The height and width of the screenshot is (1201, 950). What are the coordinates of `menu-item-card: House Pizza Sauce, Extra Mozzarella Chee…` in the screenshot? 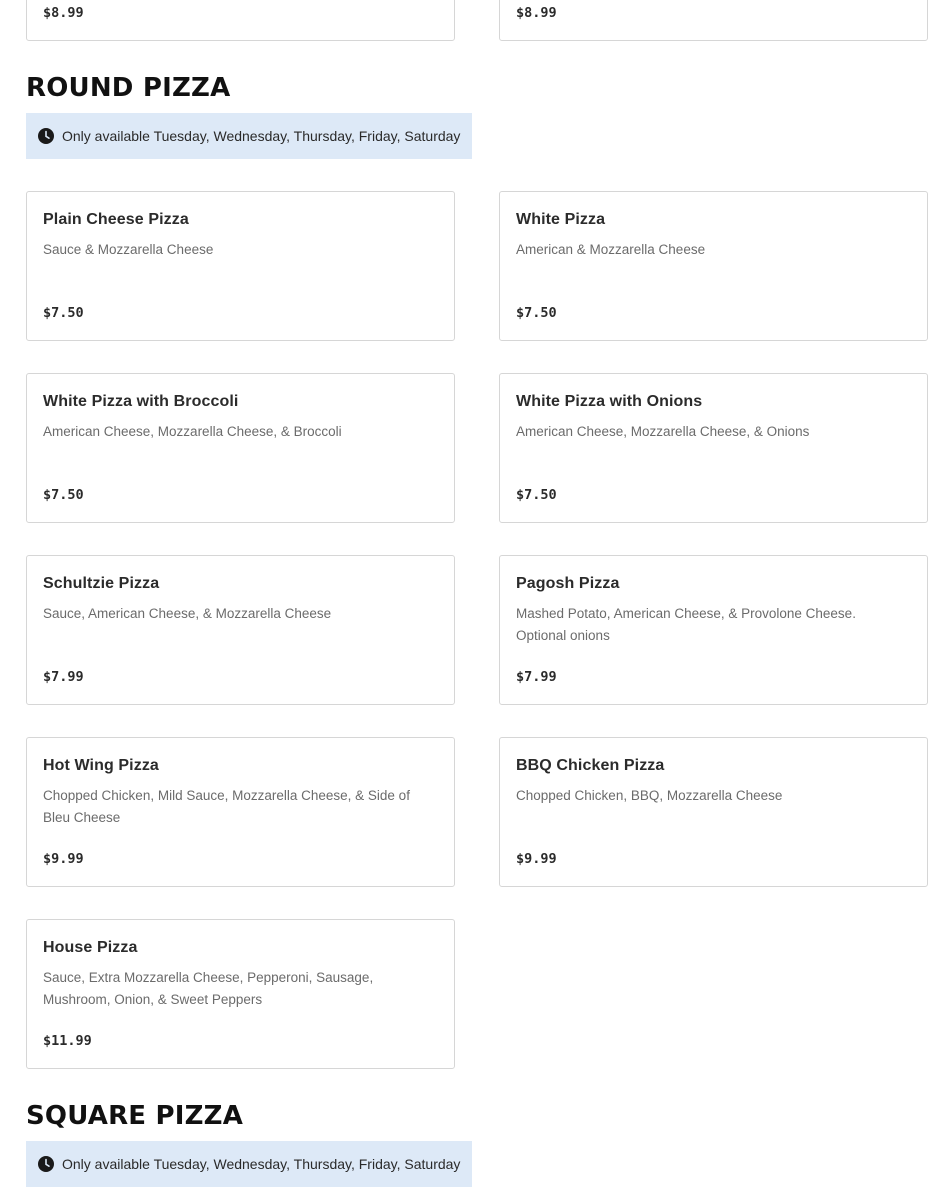 It's located at (240, 994).